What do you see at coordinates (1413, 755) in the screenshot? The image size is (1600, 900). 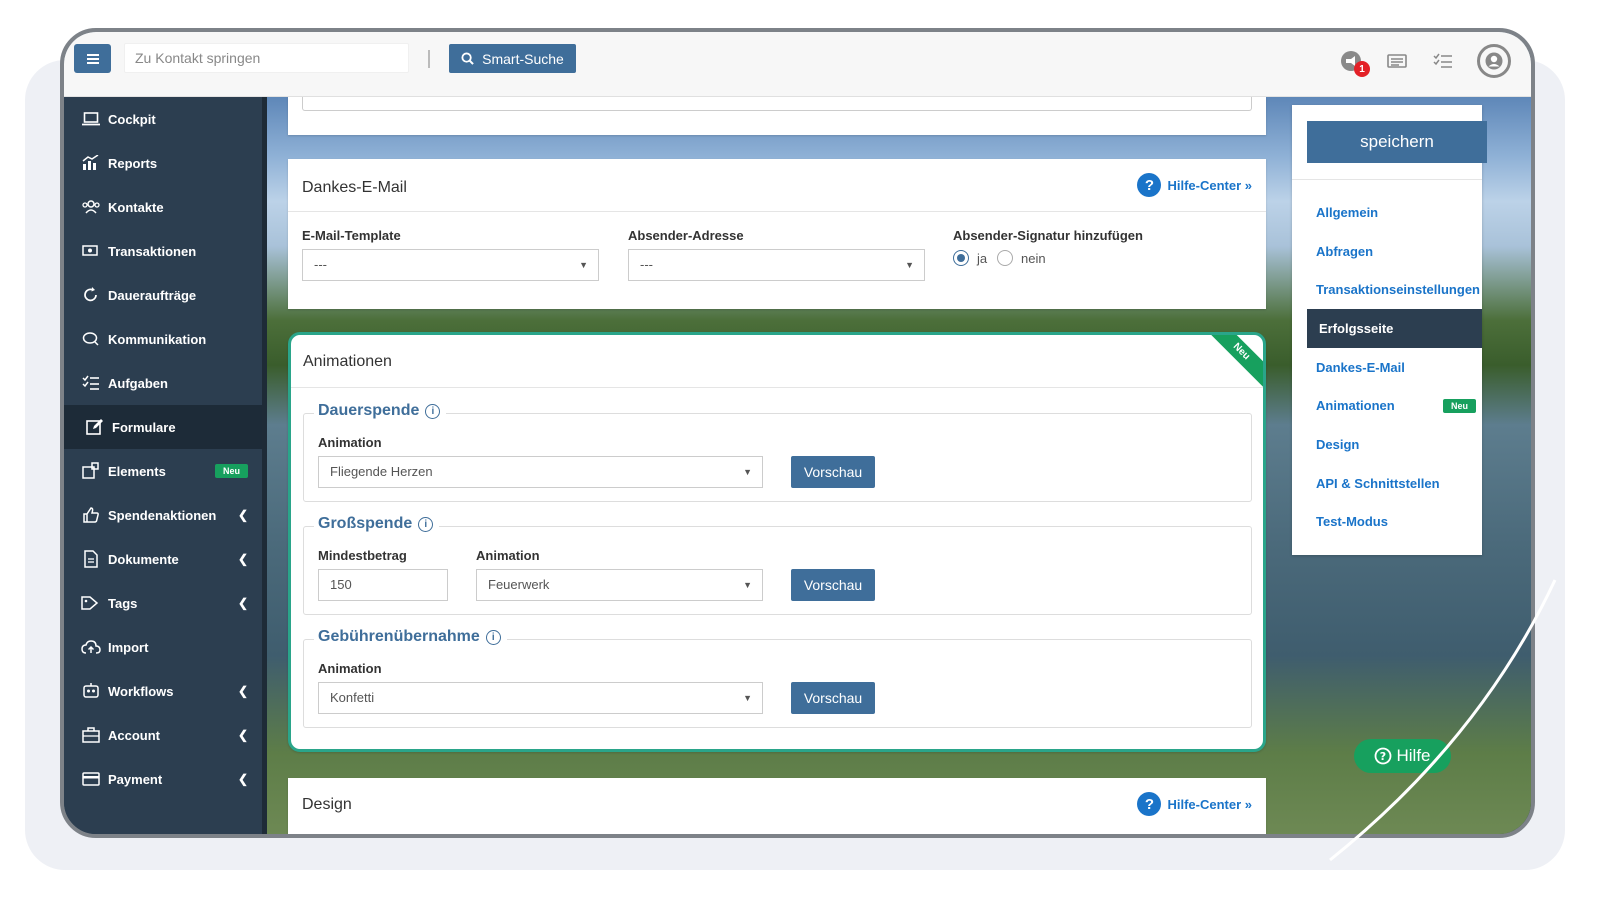 I see `help-button-label: Hilfe` at bounding box center [1413, 755].